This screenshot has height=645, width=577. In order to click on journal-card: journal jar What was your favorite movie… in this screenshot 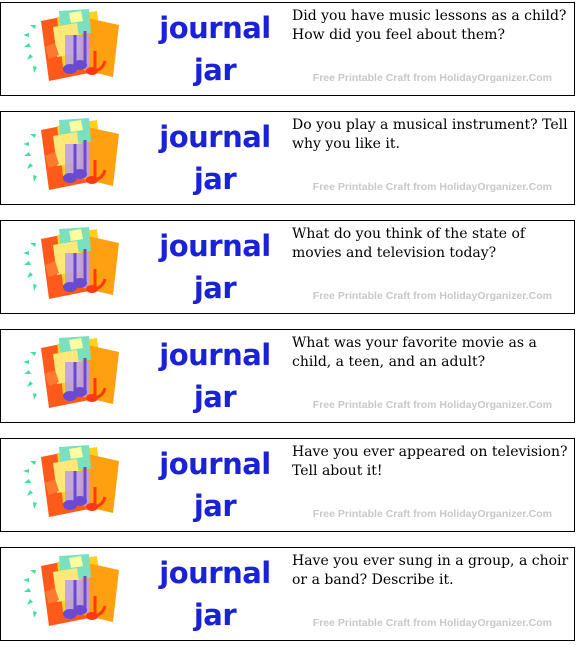, I will do `click(287, 376)`.